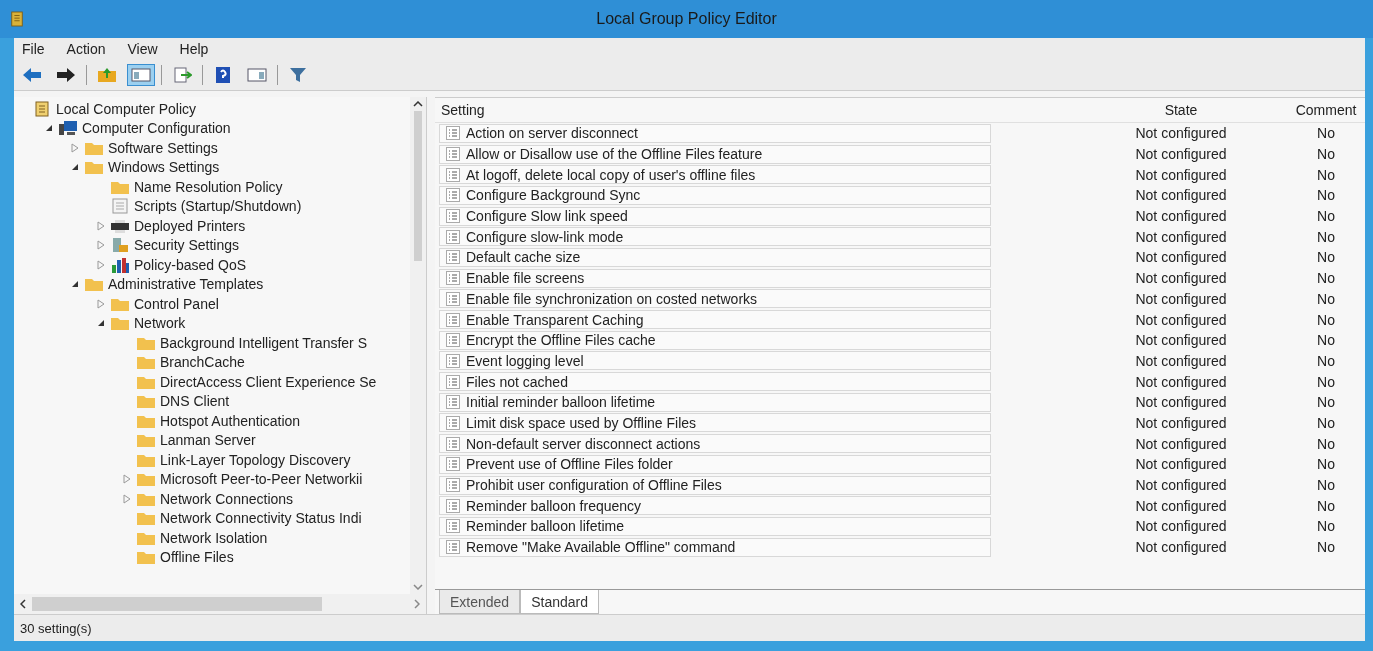 The image size is (1373, 651). What do you see at coordinates (1326, 110) in the screenshot?
I see `column-header: Comment` at bounding box center [1326, 110].